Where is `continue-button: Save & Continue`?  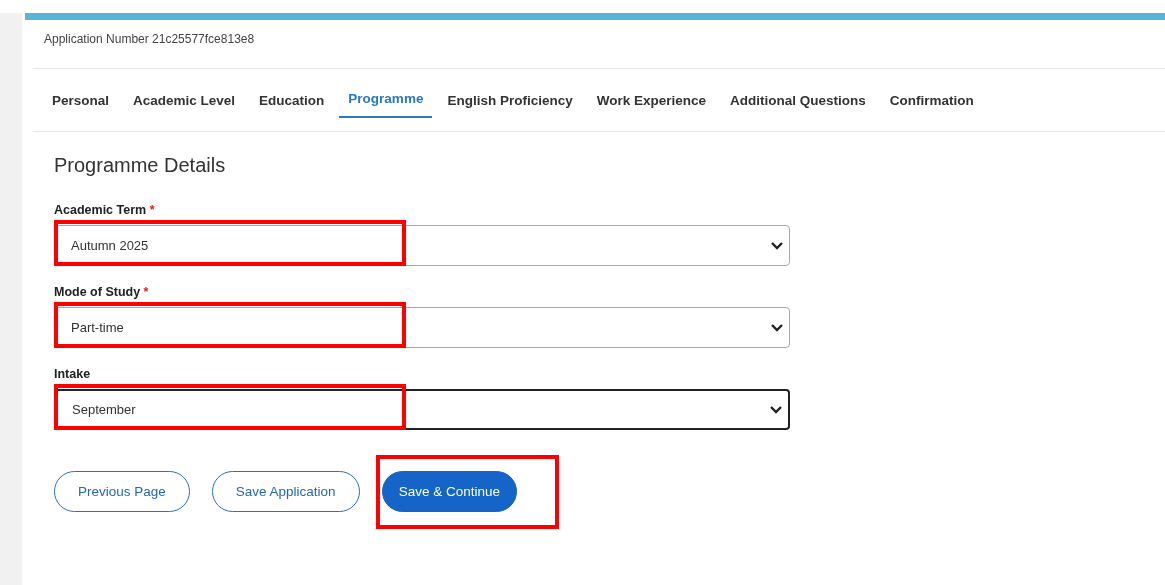 continue-button: Save & Continue is located at coordinates (449, 491).